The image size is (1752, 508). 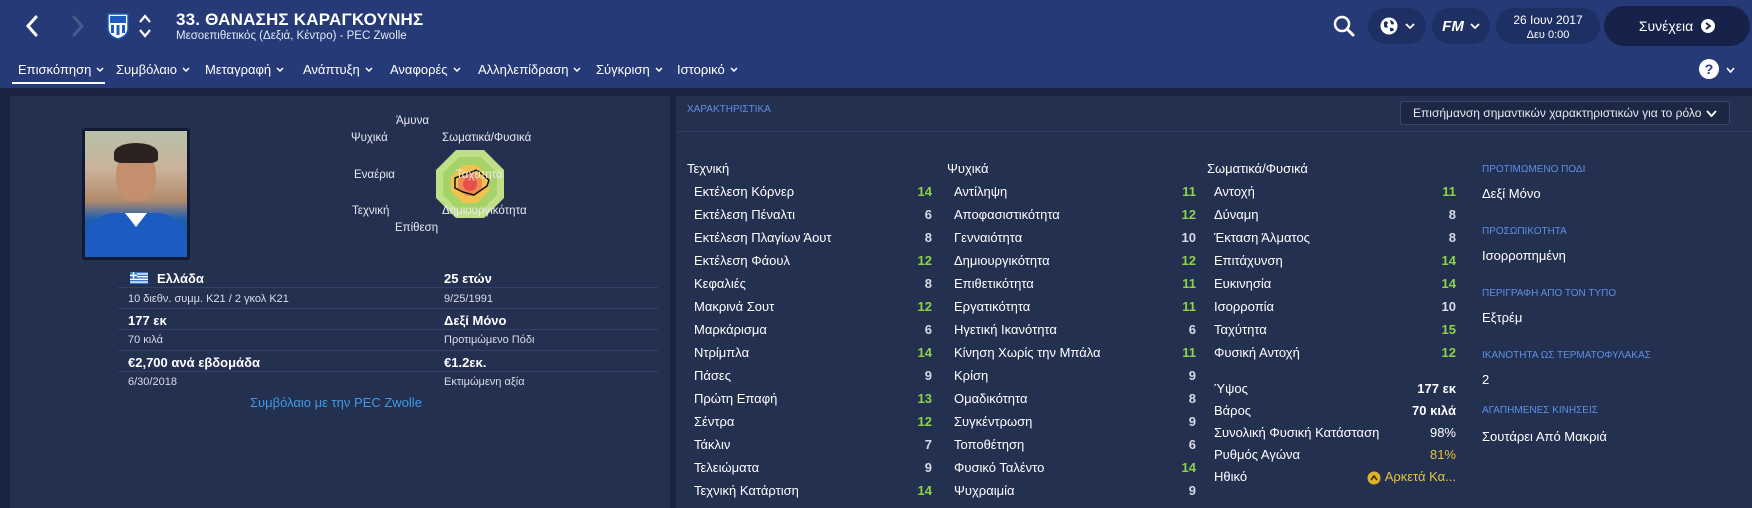 I want to click on radar-label-attack: Επίθεση, so click(x=417, y=228).